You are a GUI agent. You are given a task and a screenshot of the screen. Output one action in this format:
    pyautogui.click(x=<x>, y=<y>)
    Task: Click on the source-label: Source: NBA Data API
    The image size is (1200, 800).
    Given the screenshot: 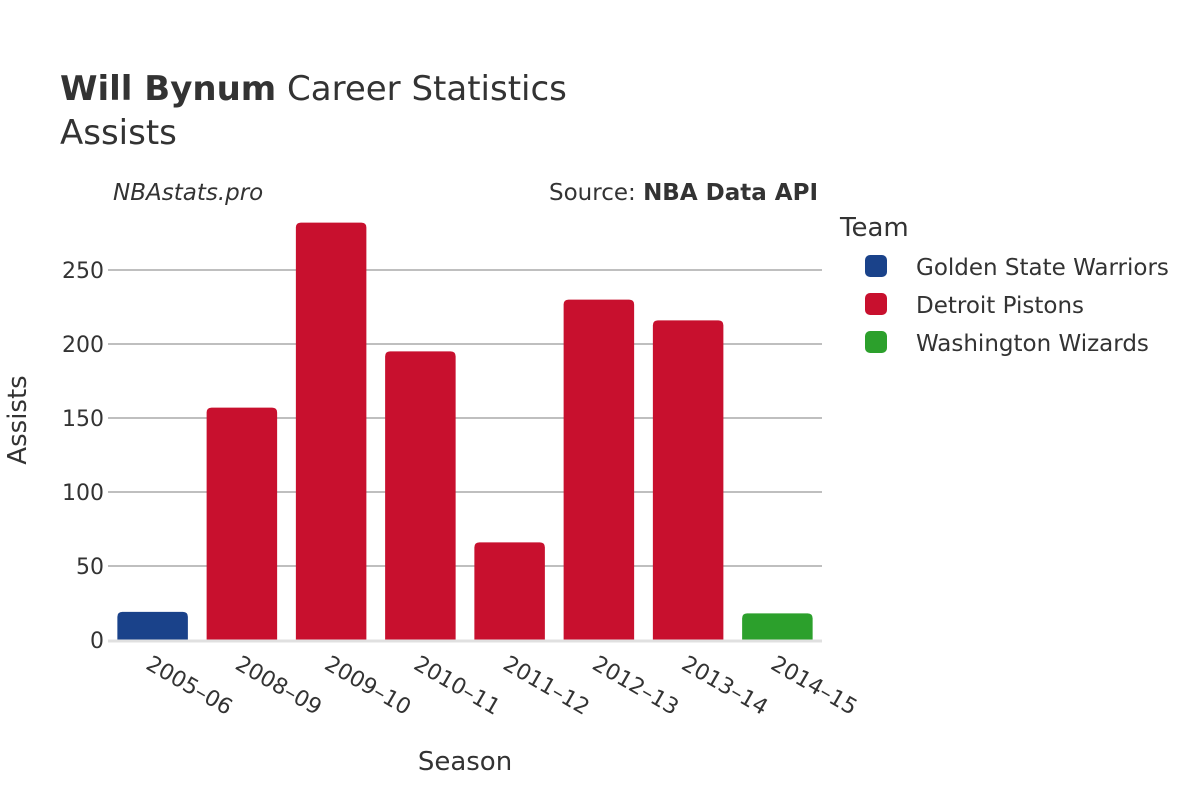 What is the action you would take?
    pyautogui.click(x=683, y=193)
    